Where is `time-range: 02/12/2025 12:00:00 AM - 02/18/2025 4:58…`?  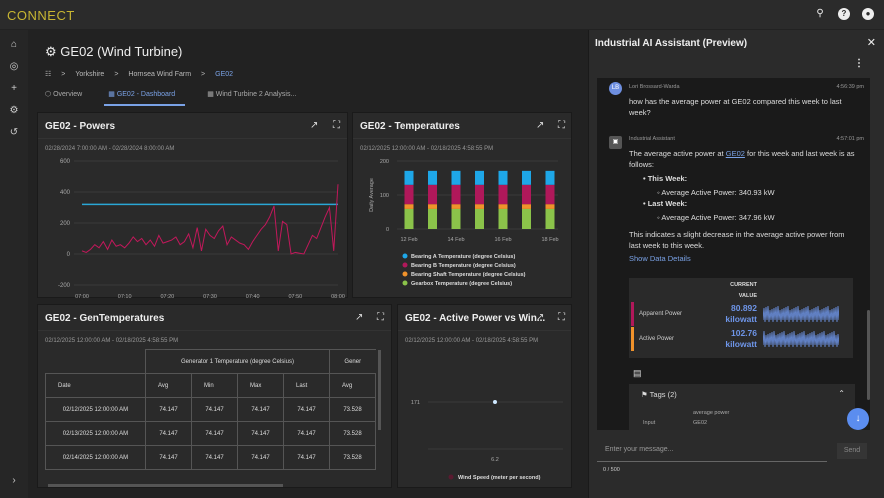 time-range: 02/12/2025 12:00:00 AM - 02/18/2025 4:58… is located at coordinates (427, 149).